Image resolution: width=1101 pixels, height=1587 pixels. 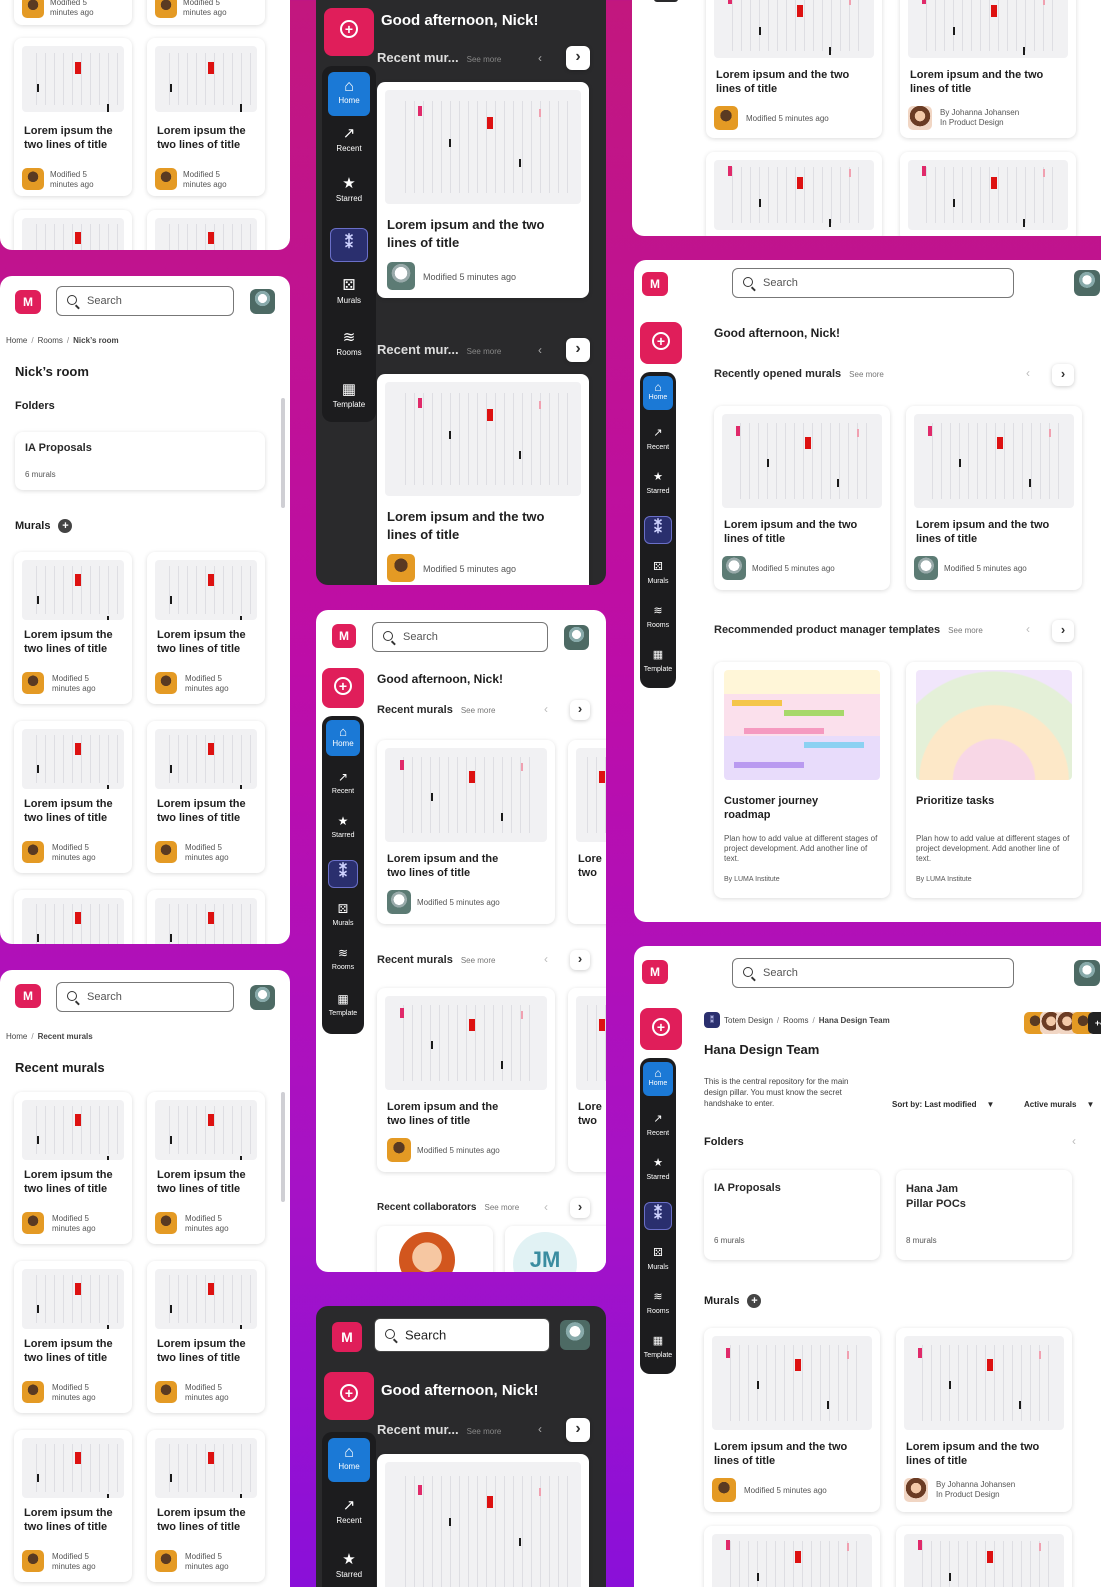 What do you see at coordinates (435, 1249) in the screenshot?
I see `collaborator-card` at bounding box center [435, 1249].